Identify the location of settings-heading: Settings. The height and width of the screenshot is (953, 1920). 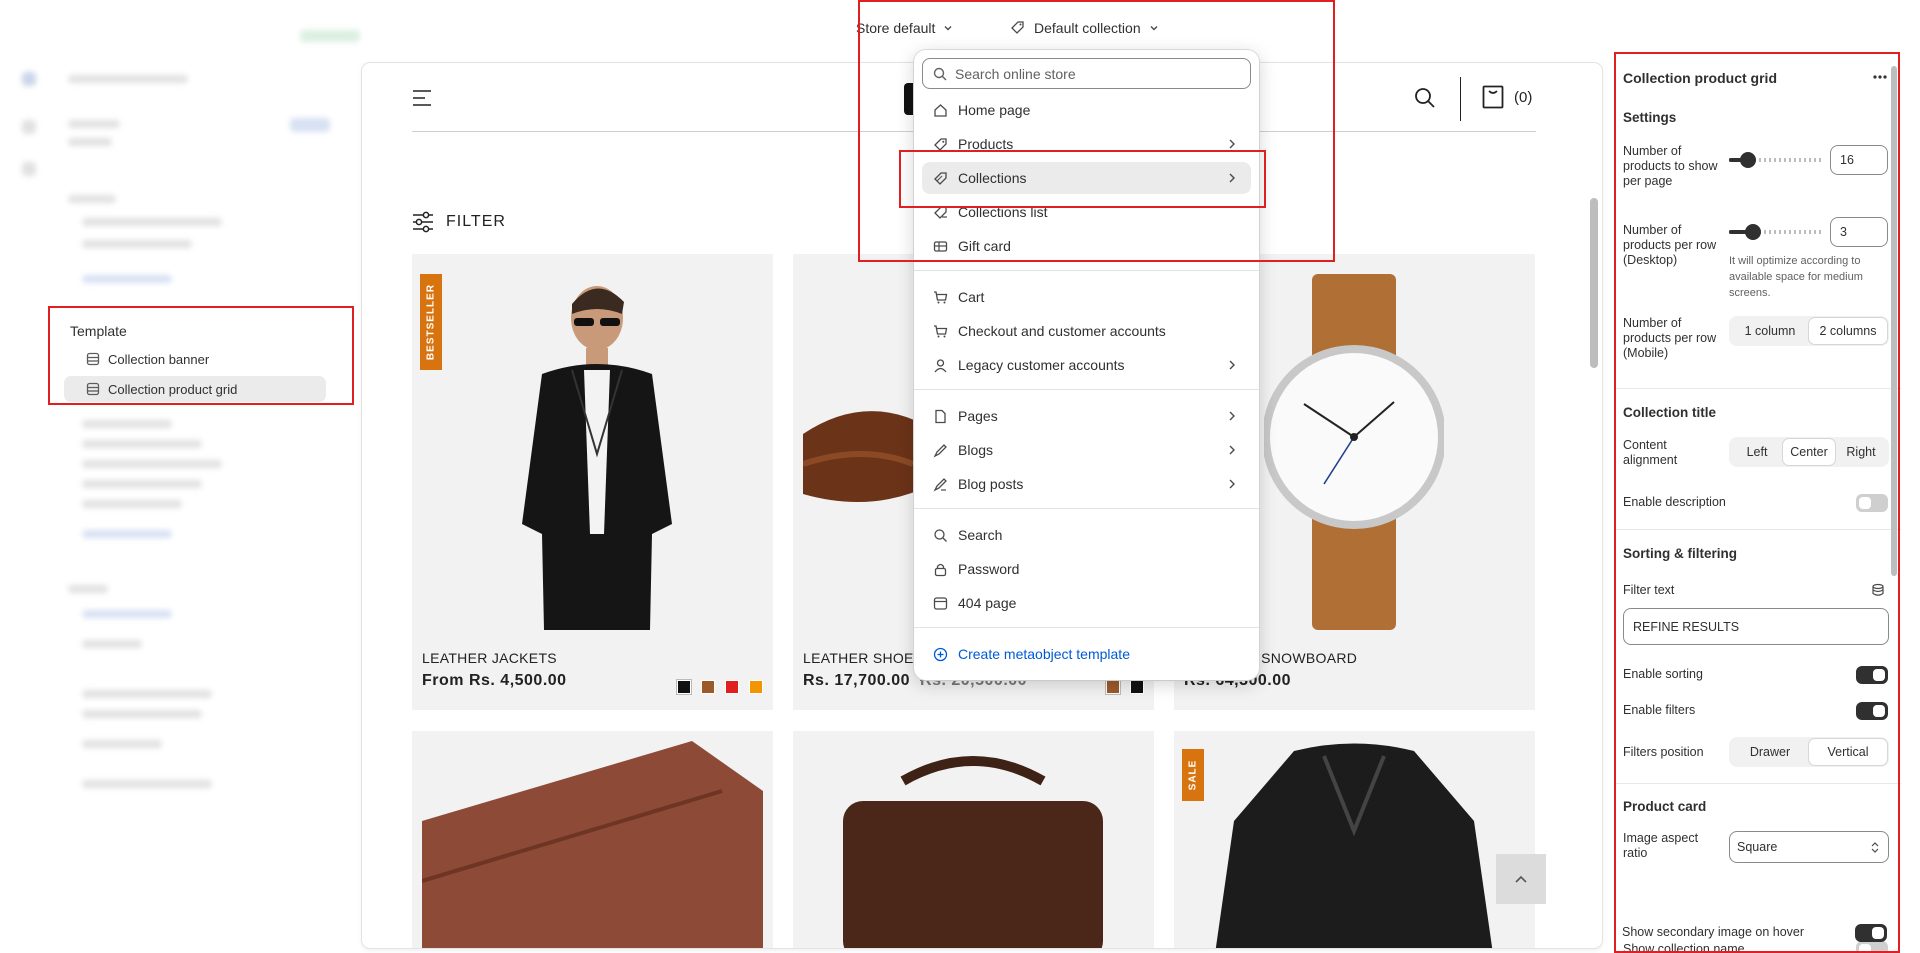
(1650, 117).